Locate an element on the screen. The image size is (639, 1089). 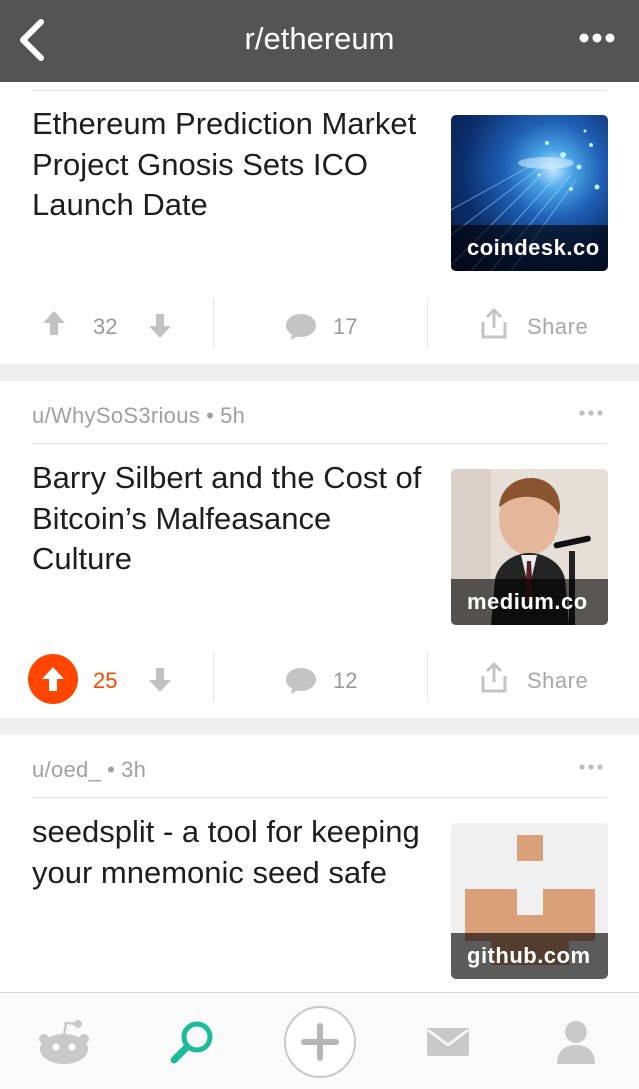
tab-profile is located at coordinates (576, 1041).